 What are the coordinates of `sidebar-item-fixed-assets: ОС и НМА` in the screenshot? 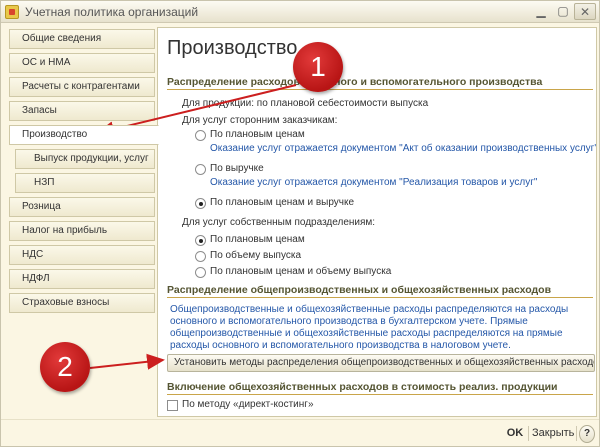 It's located at (82, 63).